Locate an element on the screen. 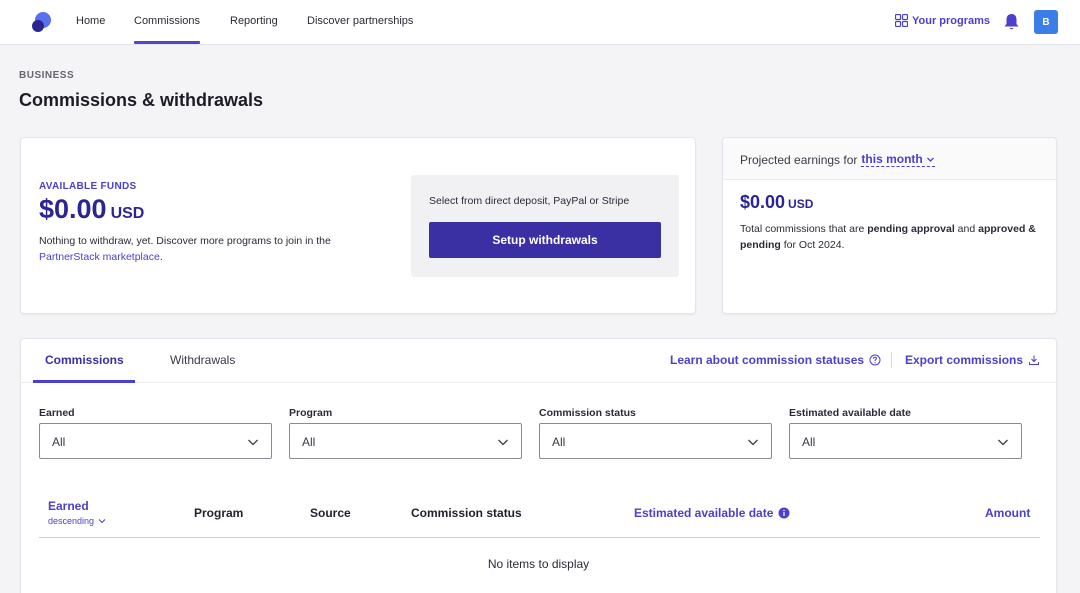 The height and width of the screenshot is (593, 1080). funds-amount-value: $0.00 is located at coordinates (73, 209).